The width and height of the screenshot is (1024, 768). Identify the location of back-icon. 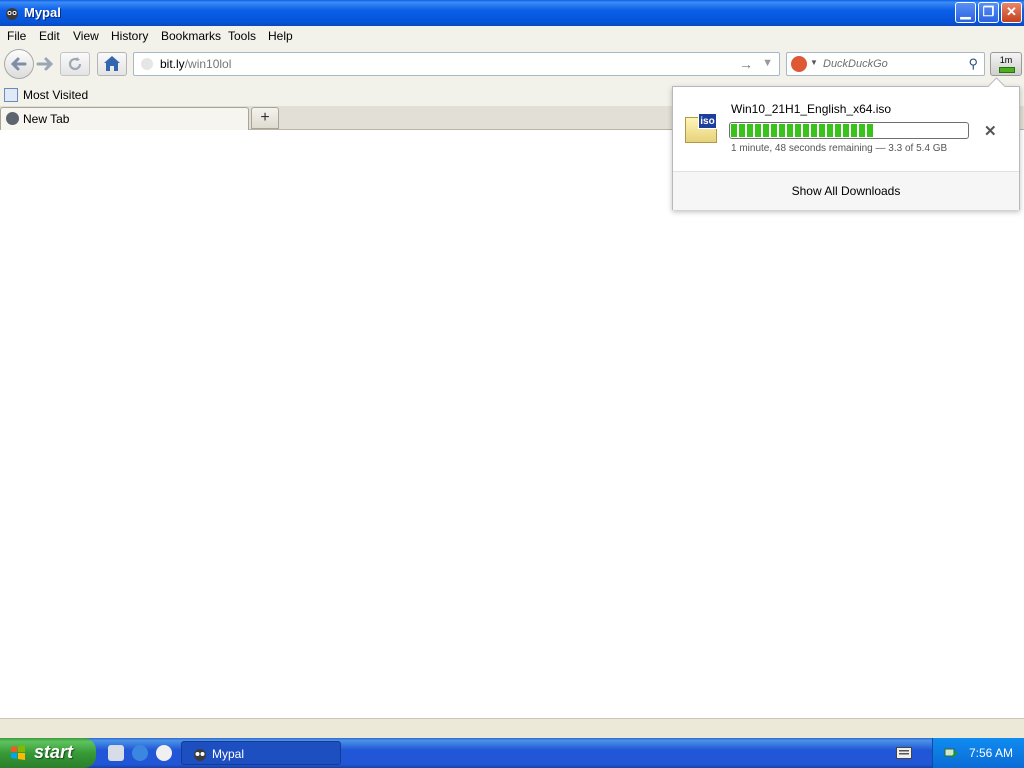
(18, 64).